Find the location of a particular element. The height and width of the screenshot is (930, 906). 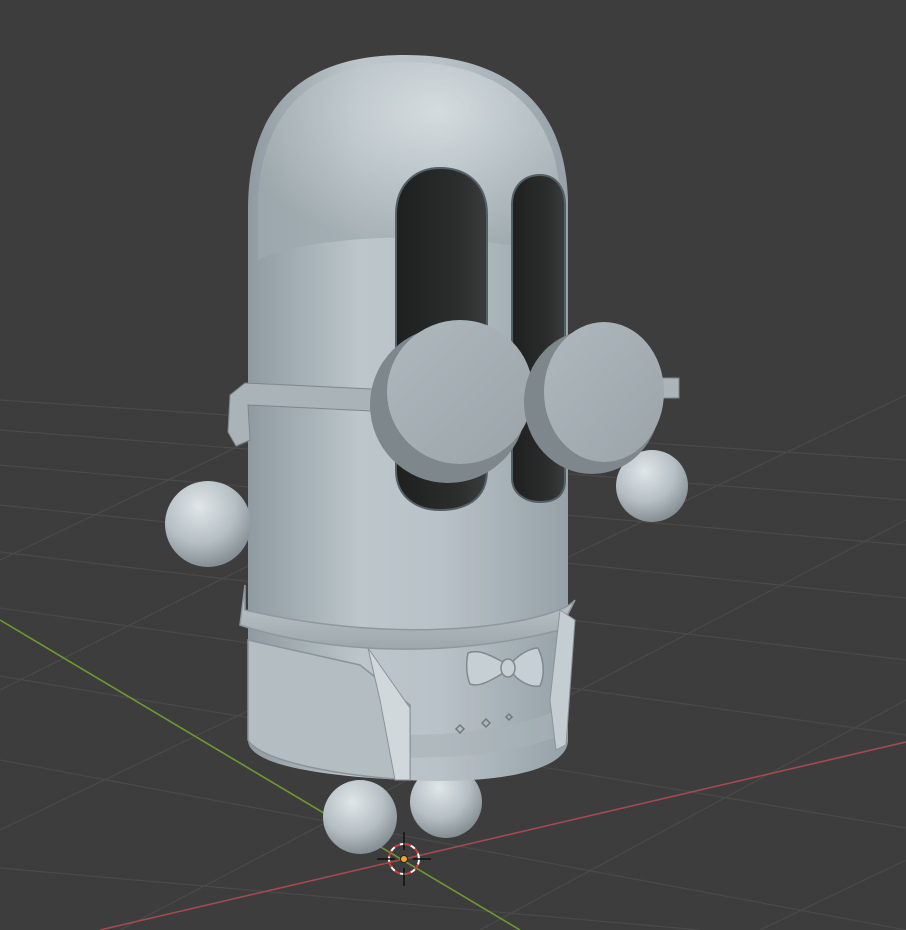

object-origin-icon is located at coordinates (404, 859).